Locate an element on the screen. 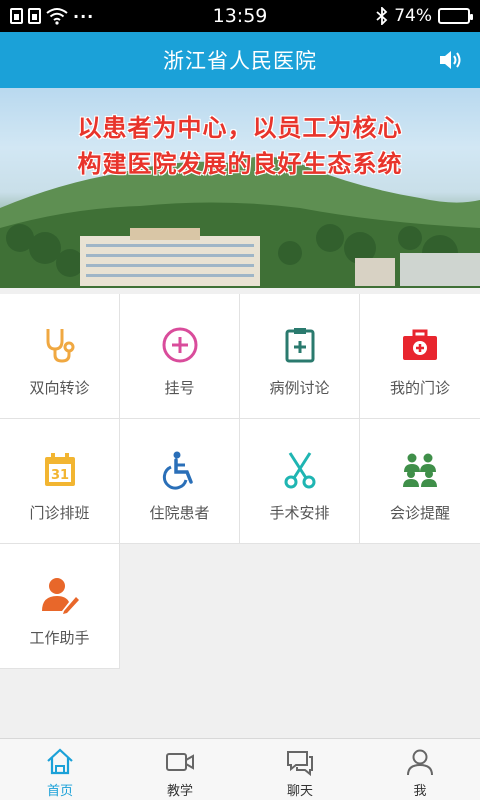  grid-item-label: 门诊排班 is located at coordinates (59, 513).